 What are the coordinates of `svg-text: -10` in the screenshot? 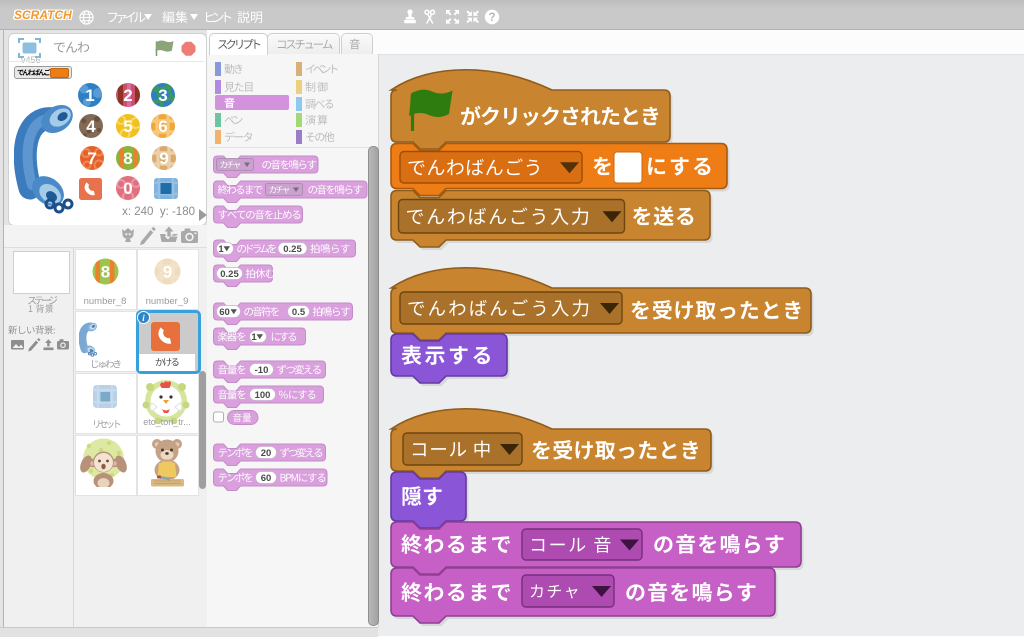 It's located at (262, 370).